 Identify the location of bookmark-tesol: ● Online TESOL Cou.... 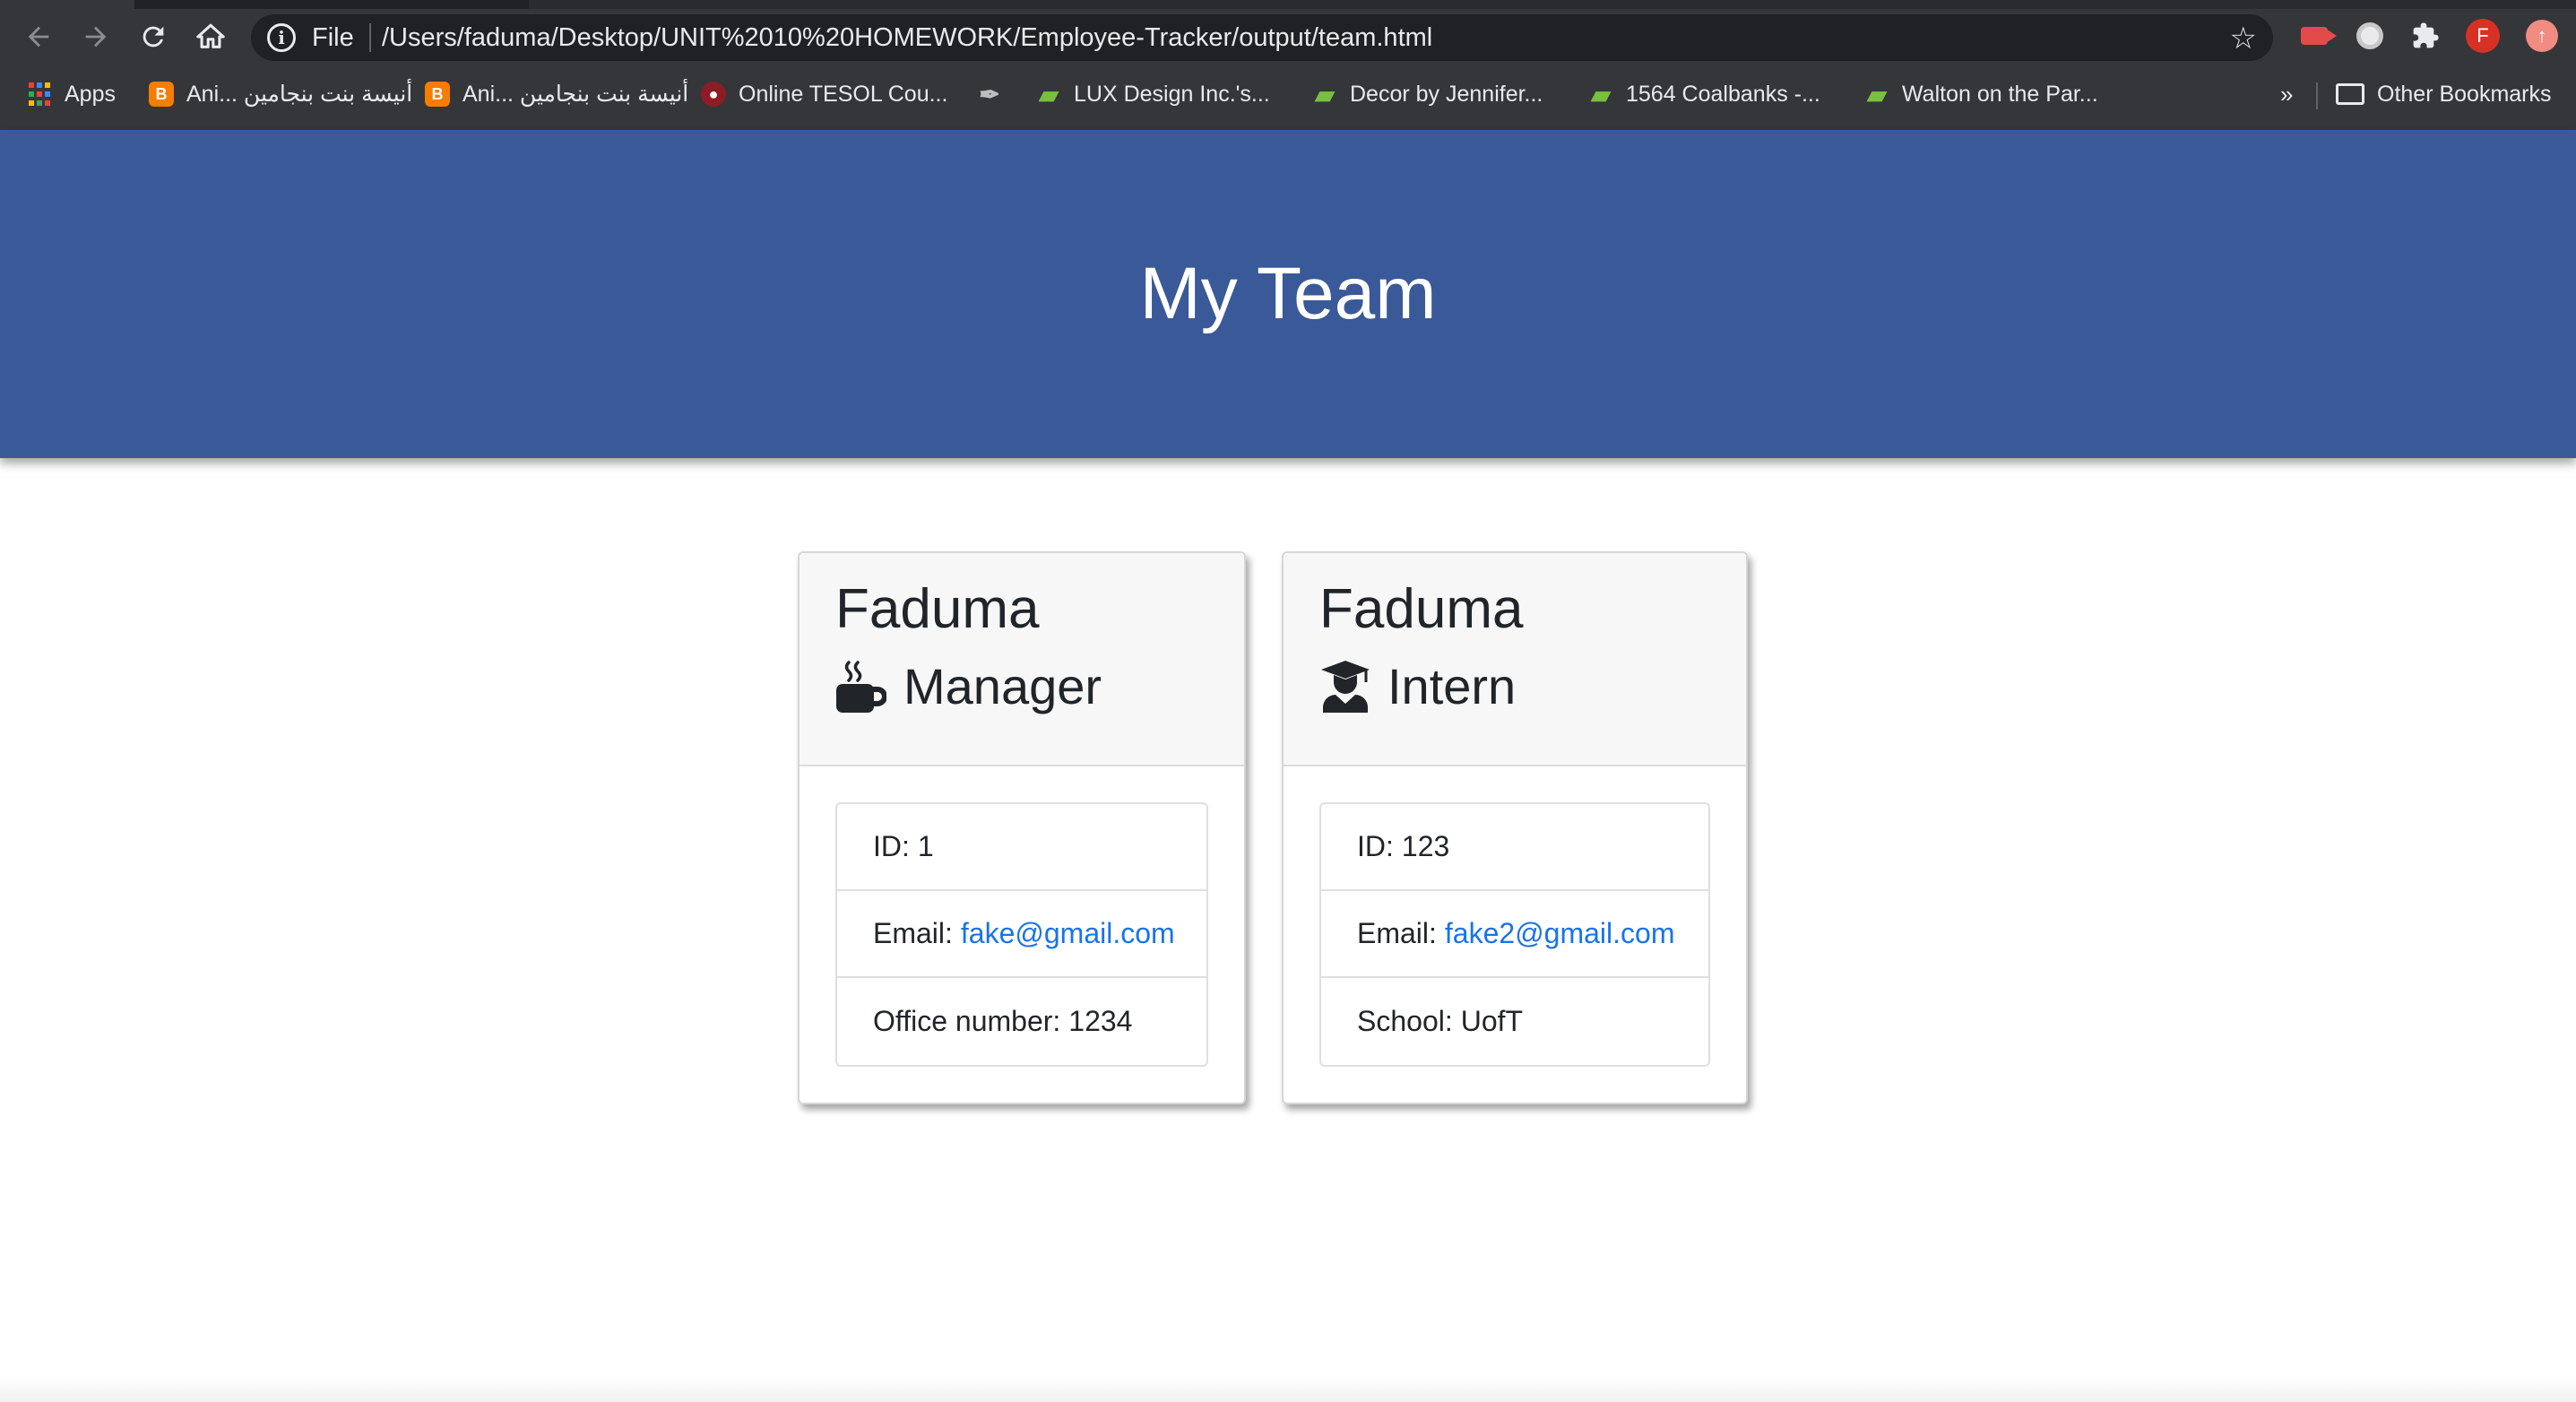
(824, 94).